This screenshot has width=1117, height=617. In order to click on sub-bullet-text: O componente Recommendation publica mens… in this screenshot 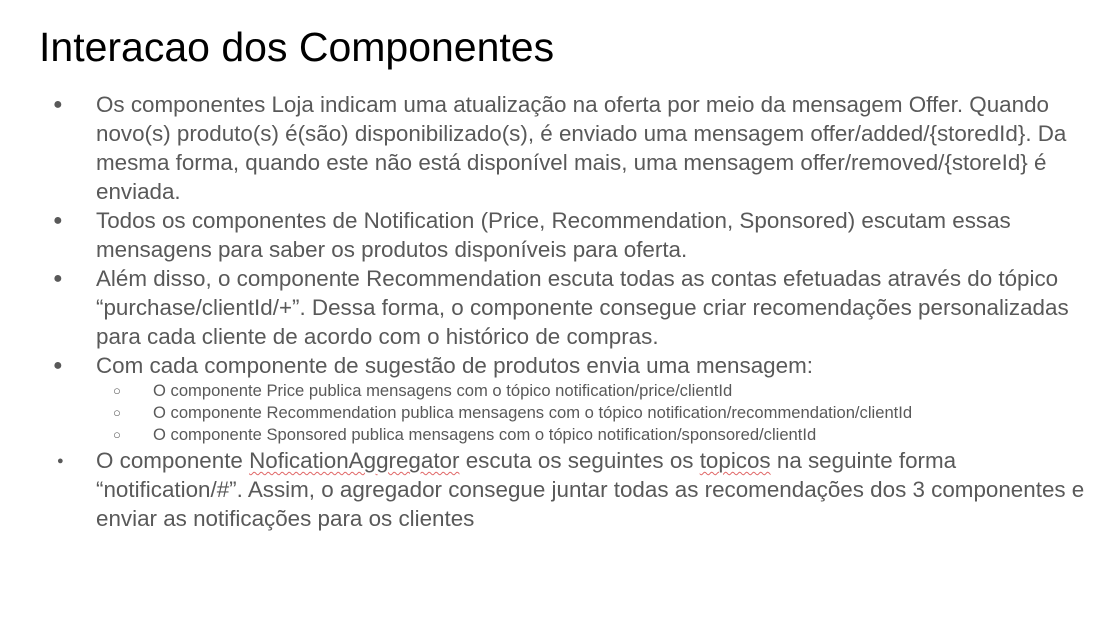, I will do `click(533, 412)`.